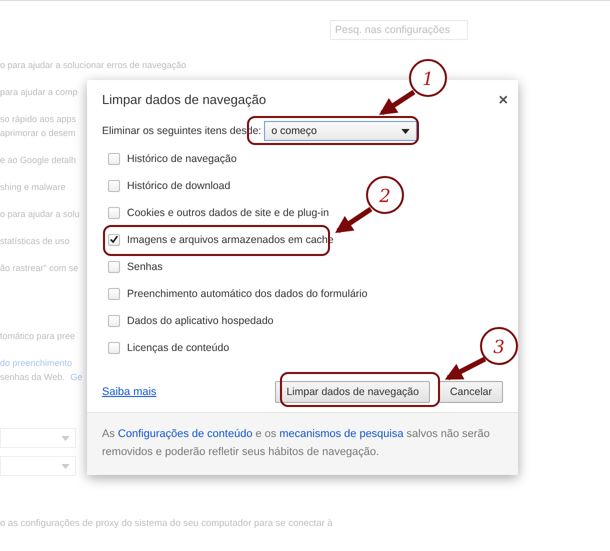  What do you see at coordinates (341, 434) in the screenshot?
I see `note-link: mecanismos de pesquisa` at bounding box center [341, 434].